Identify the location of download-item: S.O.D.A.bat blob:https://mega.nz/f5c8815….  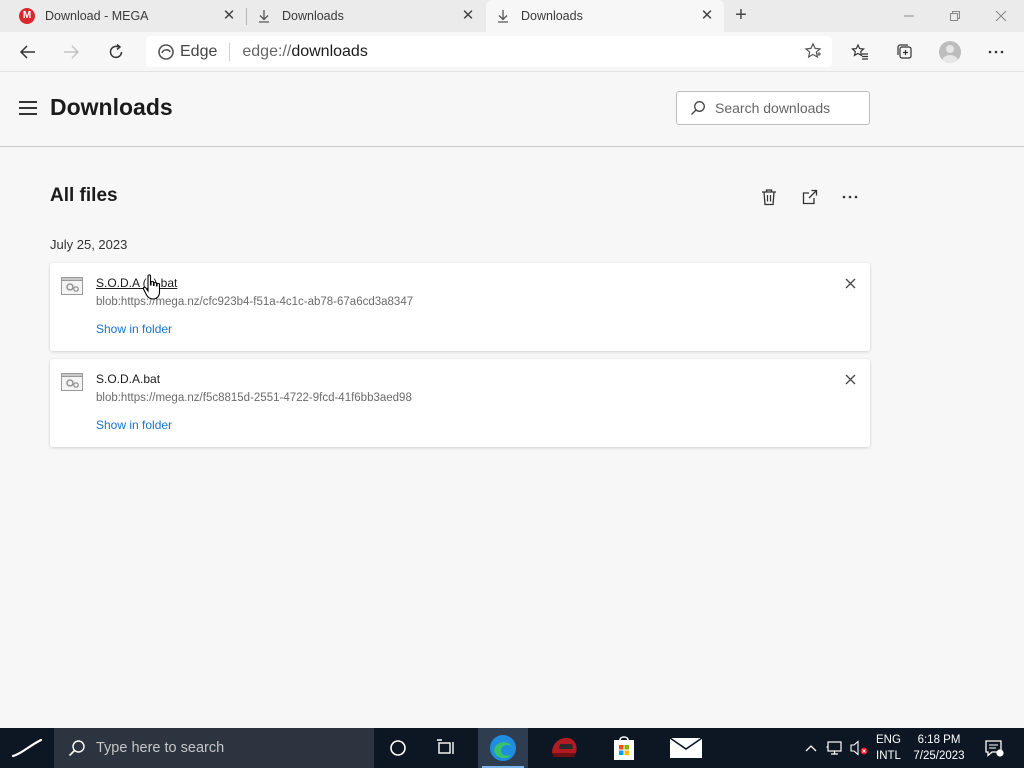
(460, 403).